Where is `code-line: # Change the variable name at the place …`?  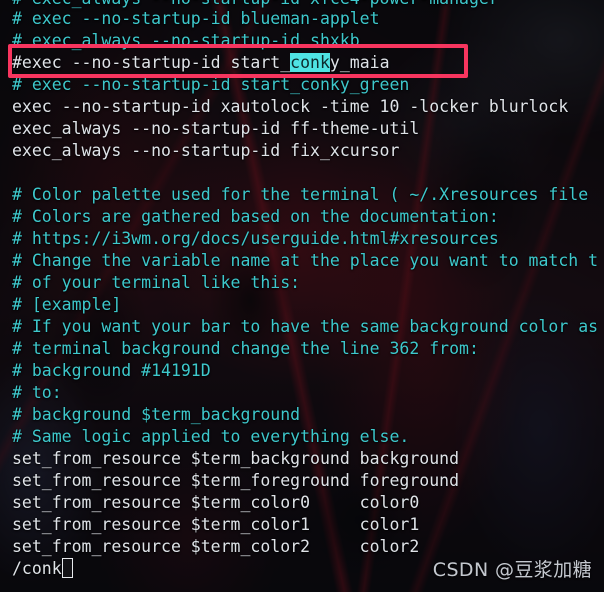 code-line: # Change the variable name at the place … is located at coordinates (305, 261).